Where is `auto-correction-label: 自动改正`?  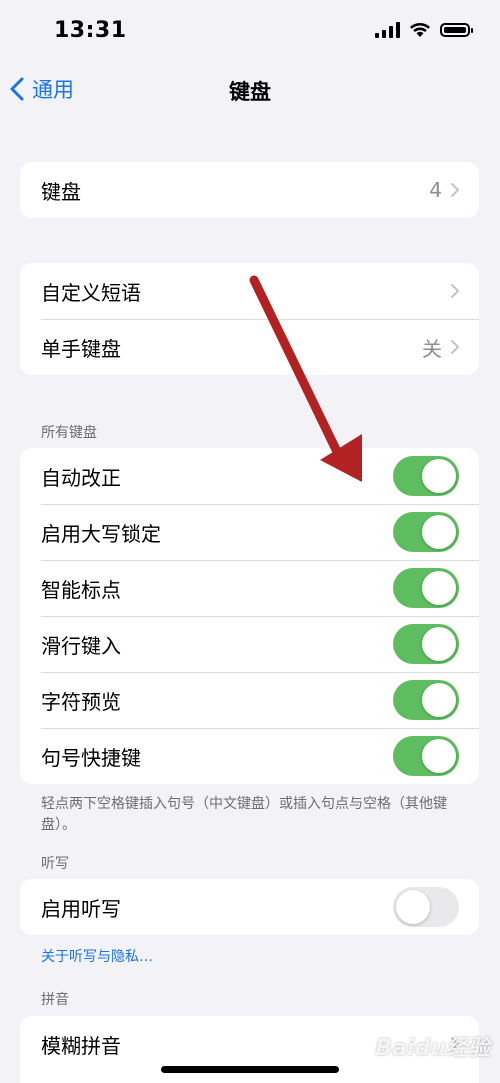
auto-correction-label: 自动改正 is located at coordinates (81, 477).